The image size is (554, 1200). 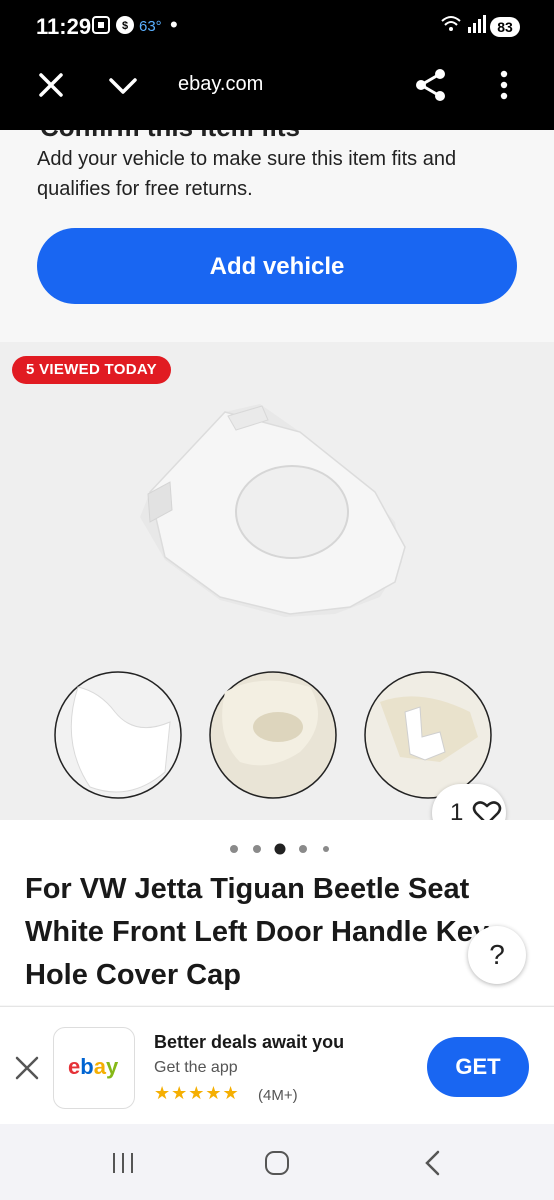 I want to click on share-icon, so click(x=431, y=85).